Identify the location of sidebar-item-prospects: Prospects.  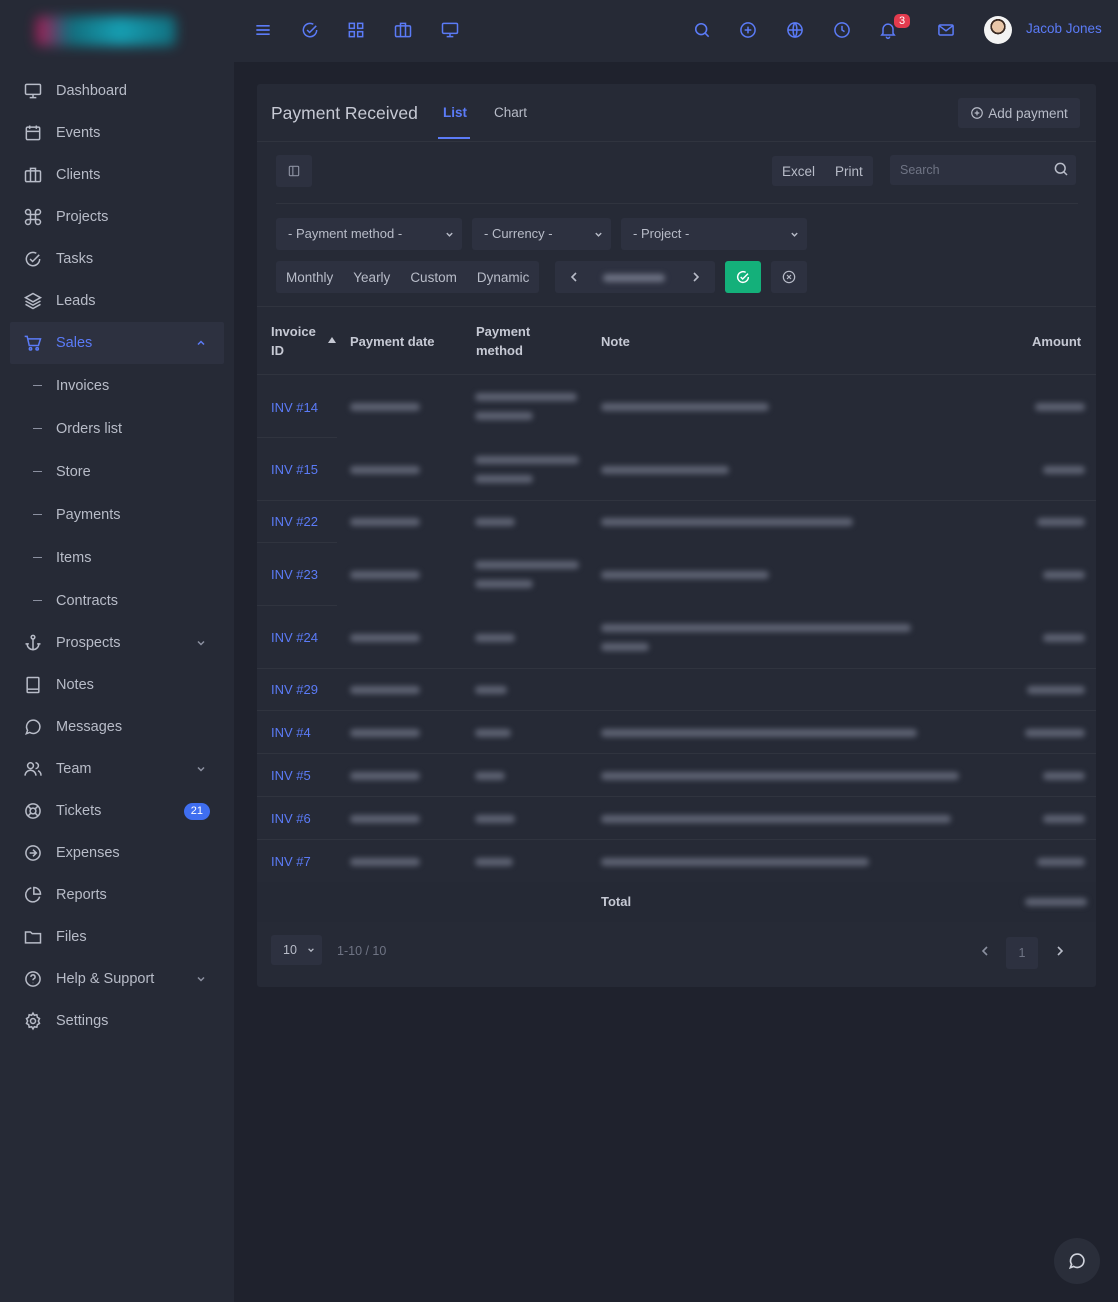
(117, 643).